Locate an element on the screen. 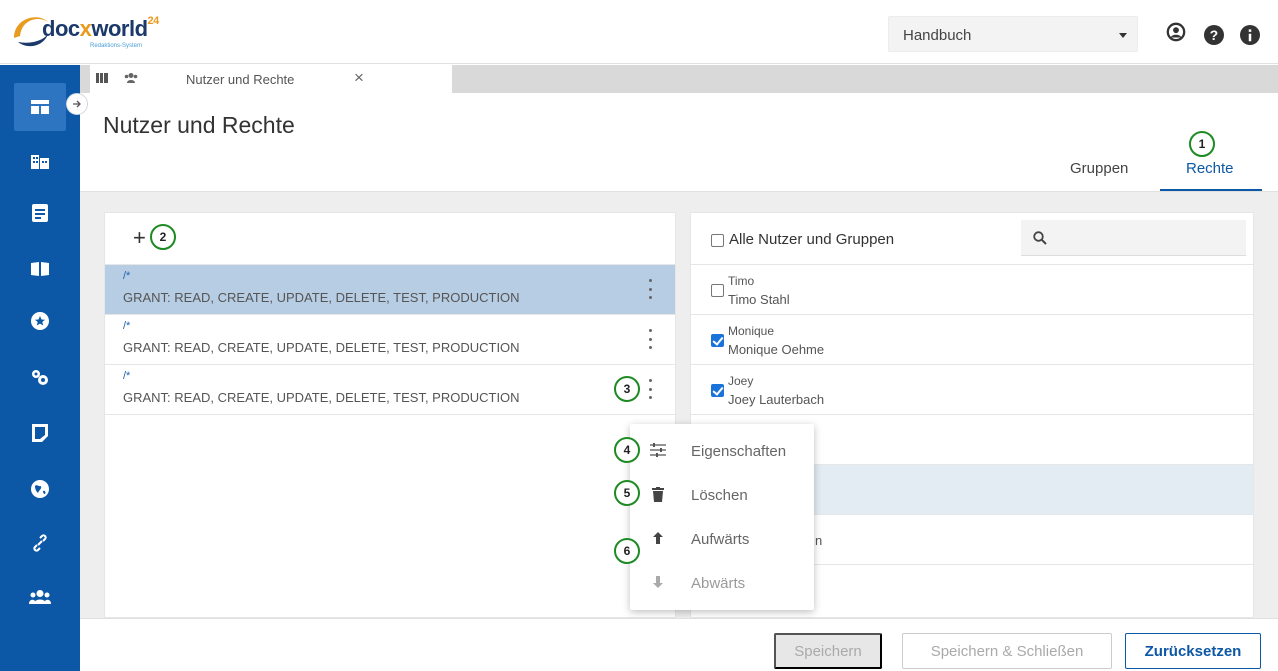 The height and width of the screenshot is (671, 1278). tab-gruppen: Gruppen is located at coordinates (1099, 168).